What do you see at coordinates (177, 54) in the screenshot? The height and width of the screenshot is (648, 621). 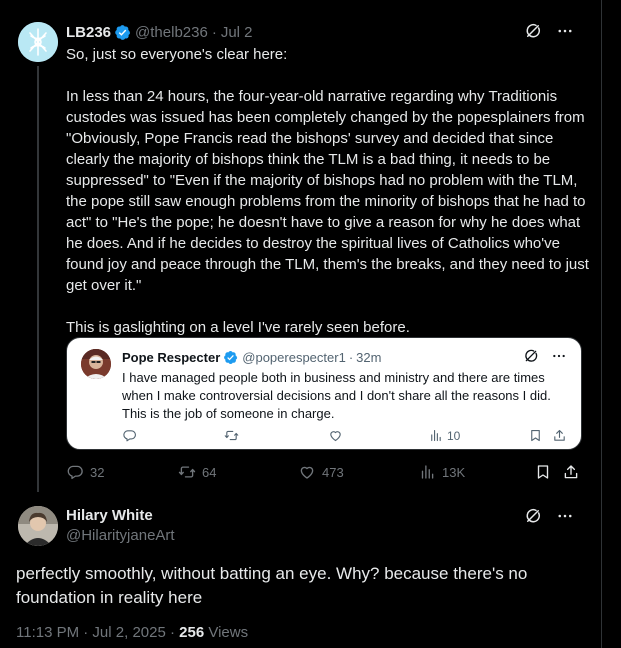 I see `tweet-paragraph: So, just so everyone's clear here:` at bounding box center [177, 54].